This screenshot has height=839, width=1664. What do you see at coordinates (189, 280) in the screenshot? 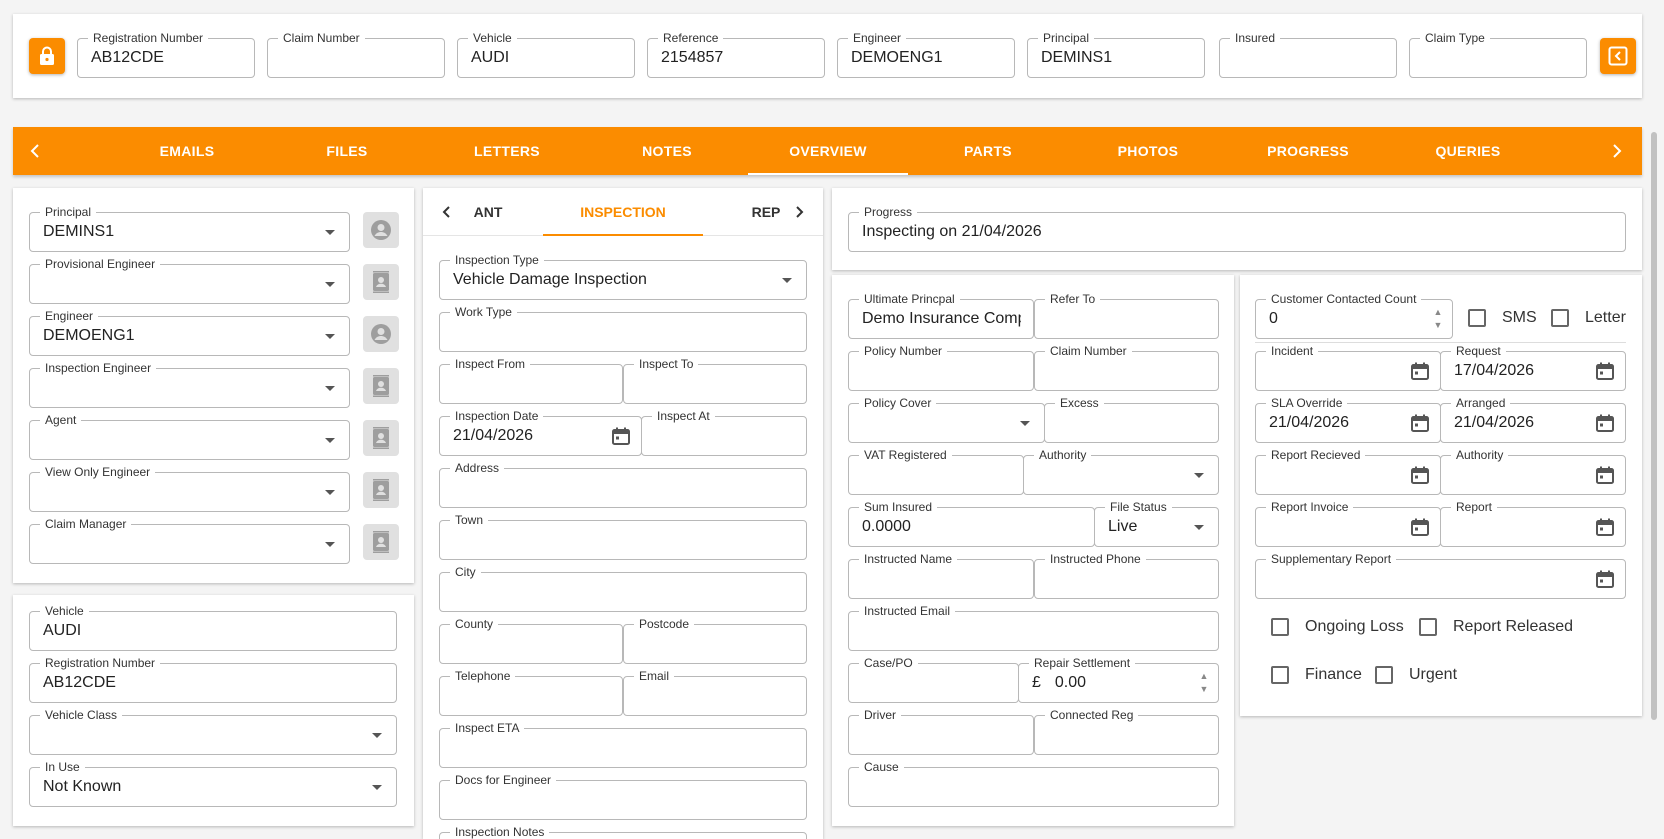
I see `provisional-engineer-select: Provisional Engineer` at bounding box center [189, 280].